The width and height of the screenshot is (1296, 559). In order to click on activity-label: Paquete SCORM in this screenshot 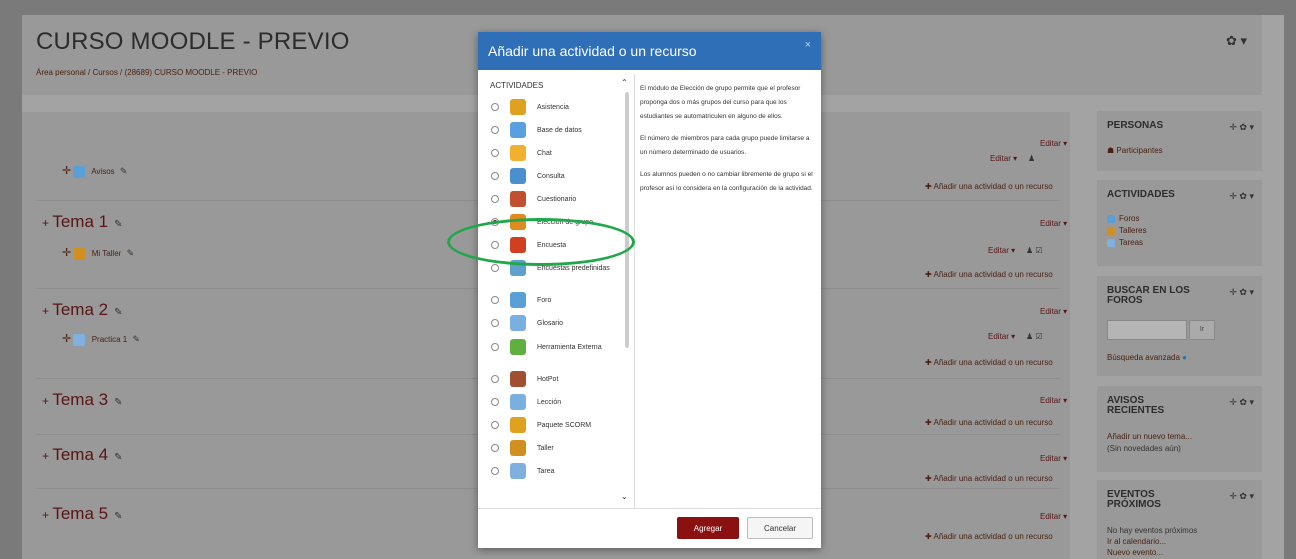, I will do `click(564, 425)`.